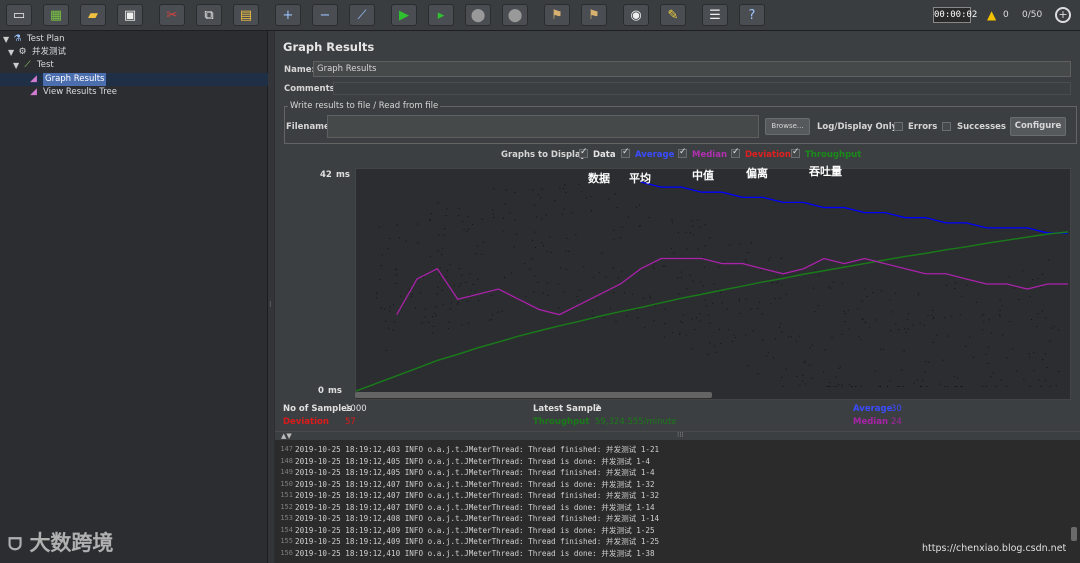  Describe the element at coordinates (625, 152) in the screenshot. I see `average-checkbox` at that location.